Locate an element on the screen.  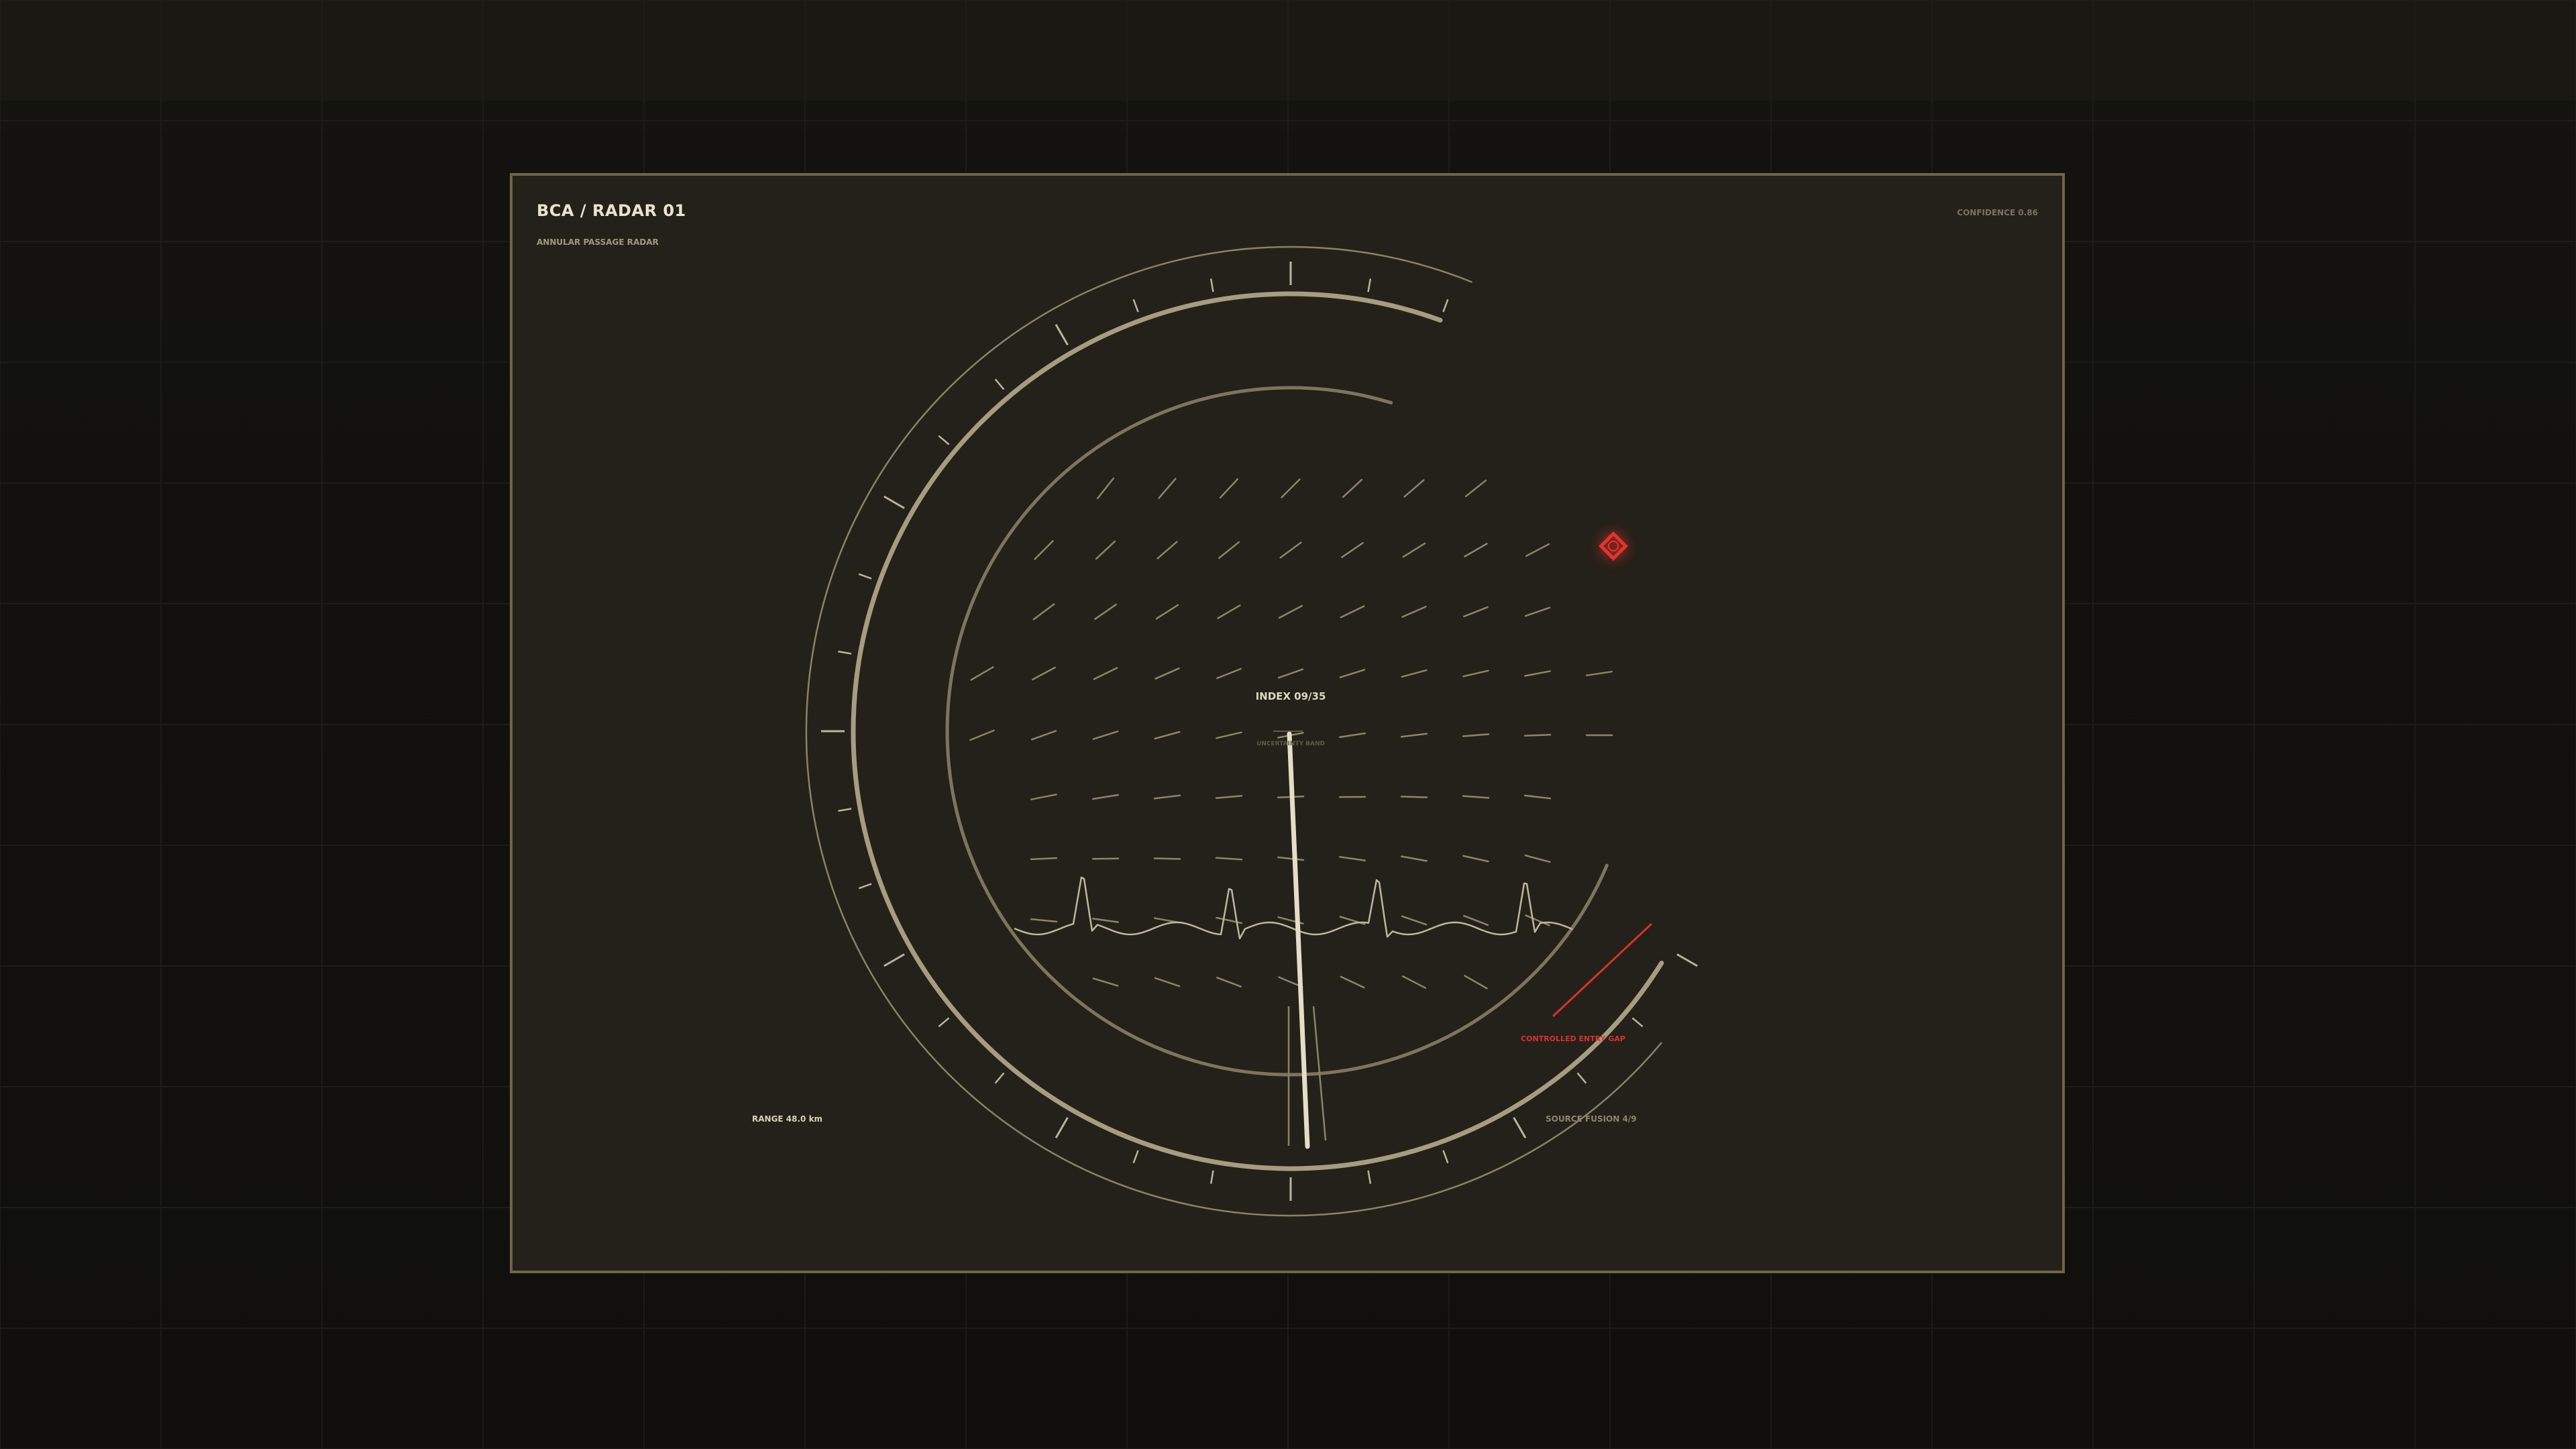
uncertainty-label: UNCERTAINTY BAND is located at coordinates (1290, 744).